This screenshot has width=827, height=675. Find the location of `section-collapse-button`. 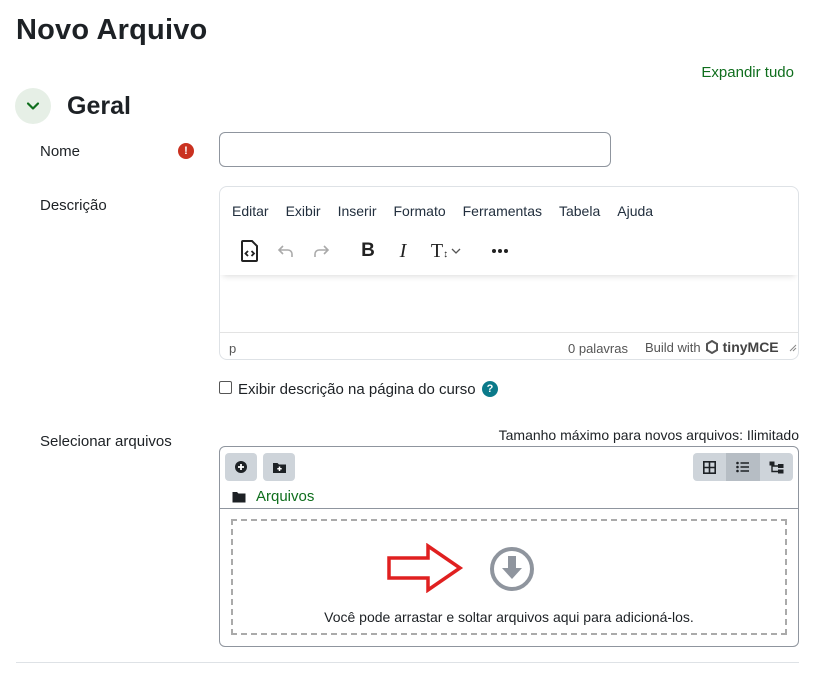

section-collapse-button is located at coordinates (33, 106).